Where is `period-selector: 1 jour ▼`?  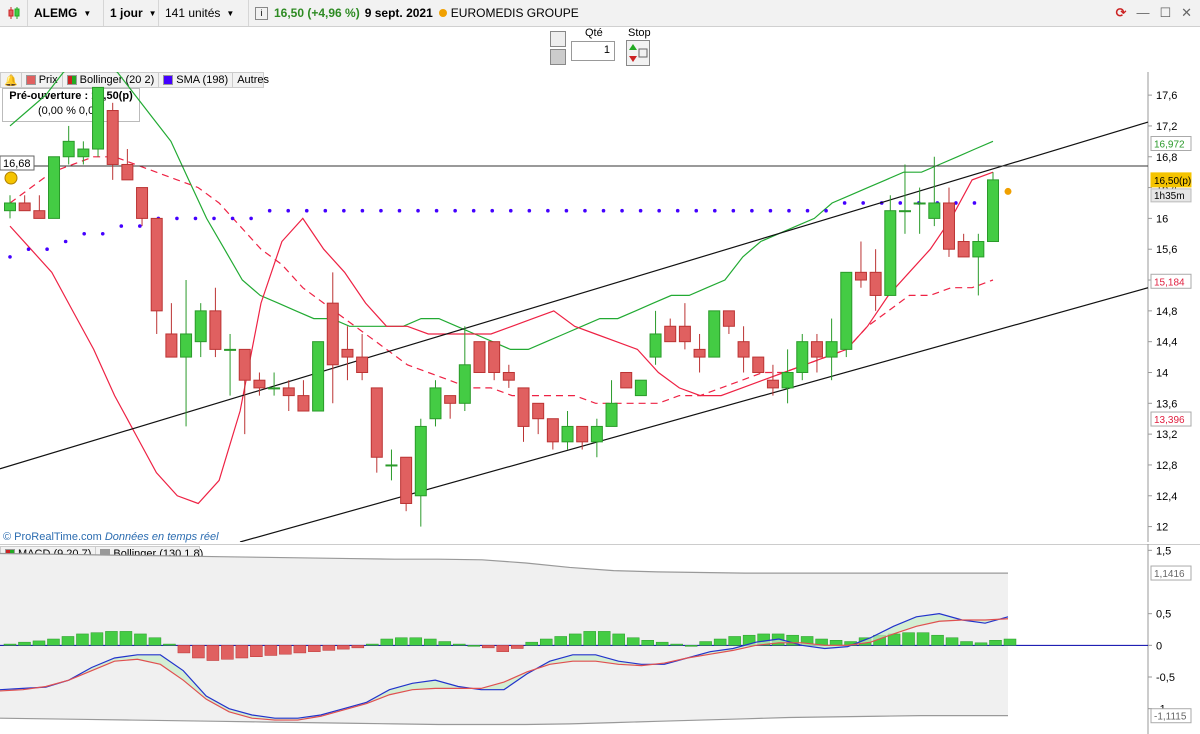 period-selector: 1 jour ▼ is located at coordinates (131, 13).